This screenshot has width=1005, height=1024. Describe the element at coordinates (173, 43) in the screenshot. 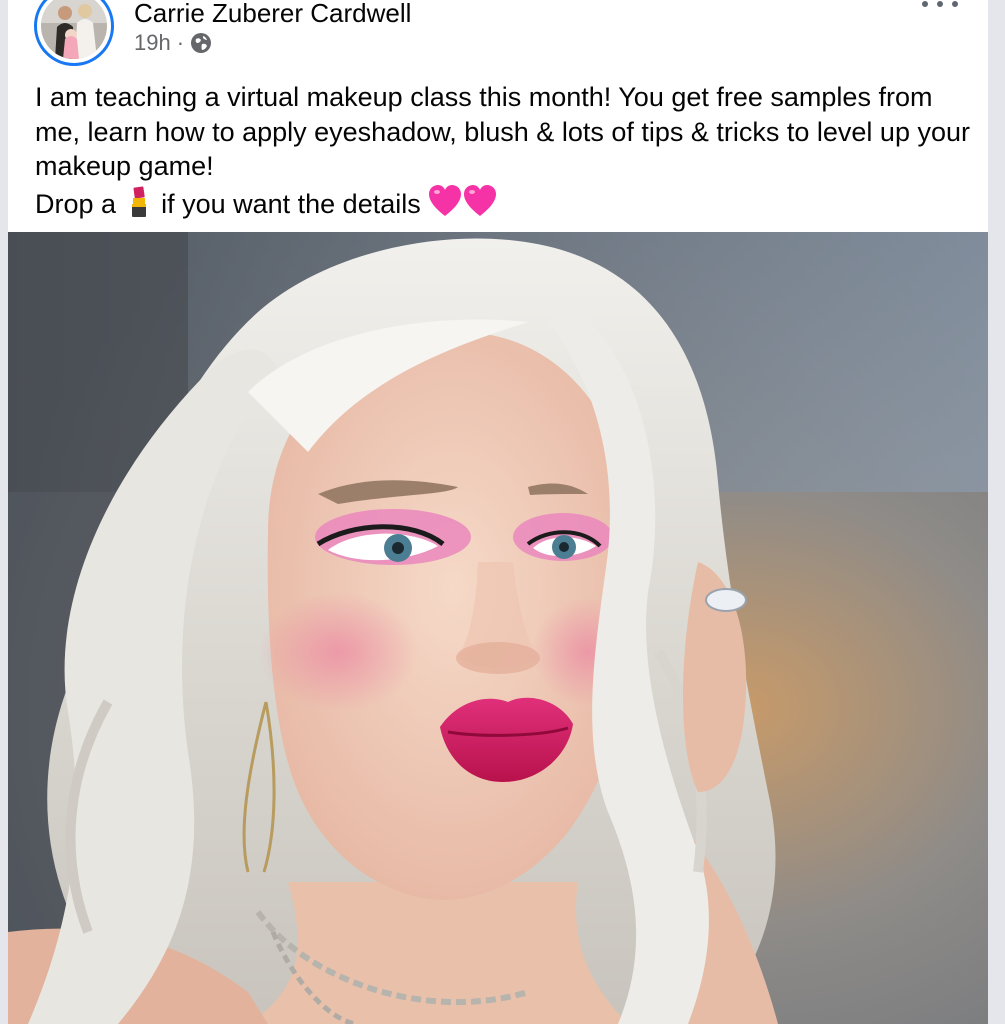

I see `post-meta: 19h ·` at that location.